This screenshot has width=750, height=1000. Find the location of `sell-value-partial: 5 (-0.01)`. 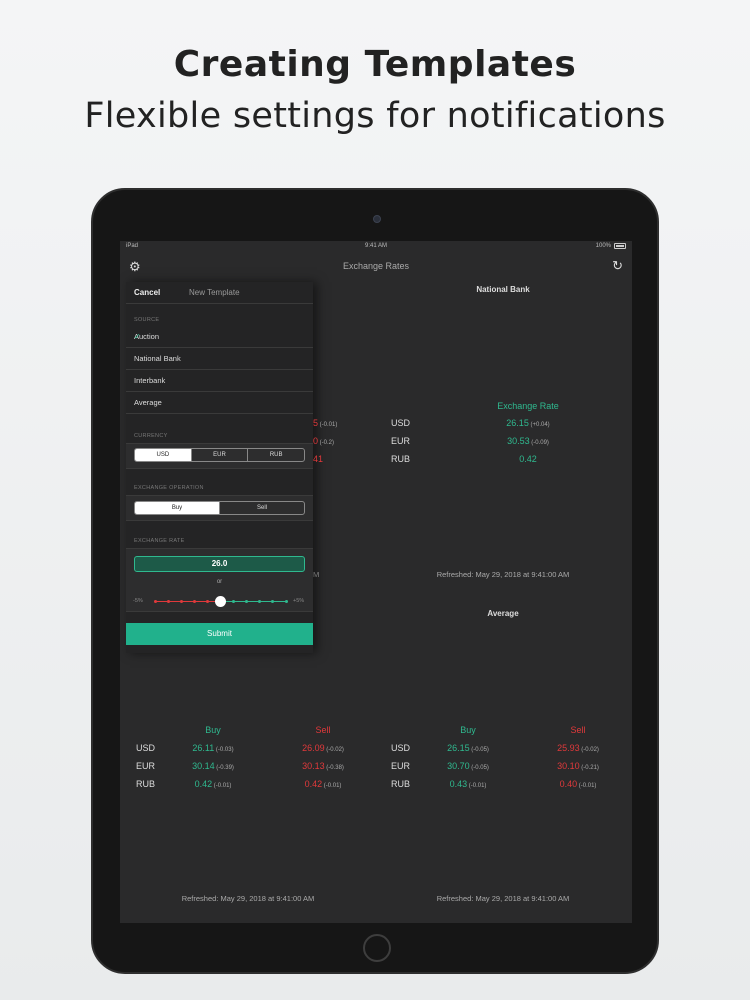

sell-value-partial: 5 (-0.01) is located at coordinates (333, 423).